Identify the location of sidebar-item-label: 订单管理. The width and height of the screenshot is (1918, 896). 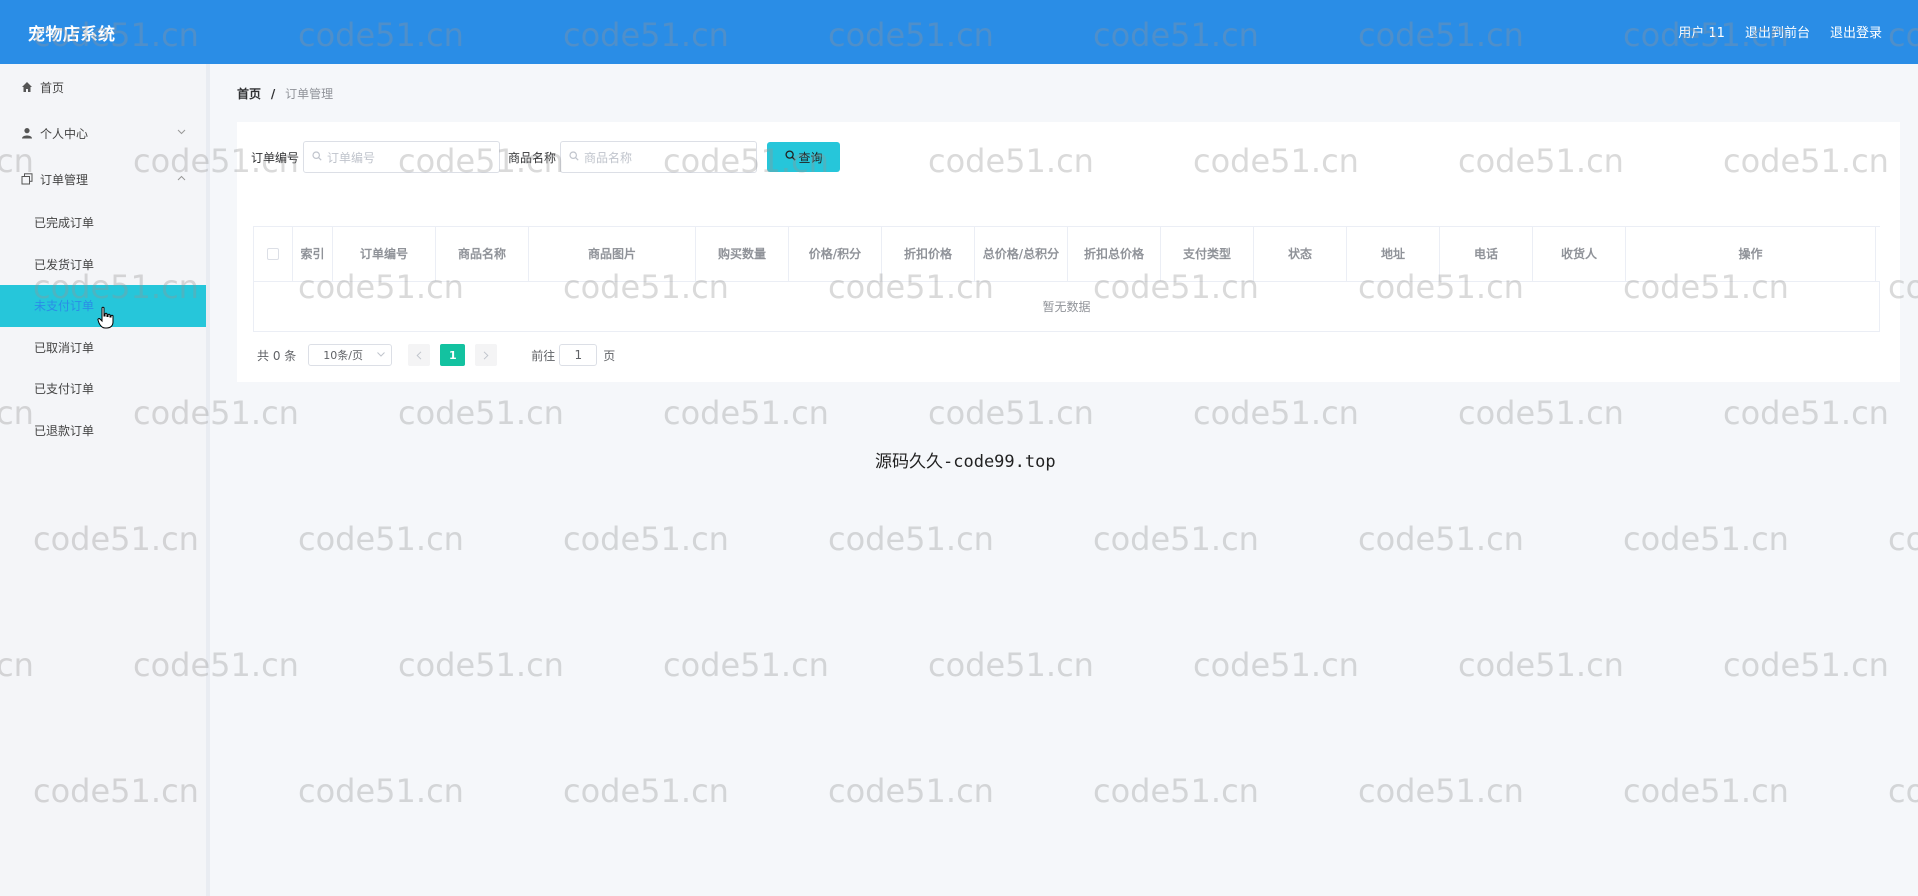
(64, 179).